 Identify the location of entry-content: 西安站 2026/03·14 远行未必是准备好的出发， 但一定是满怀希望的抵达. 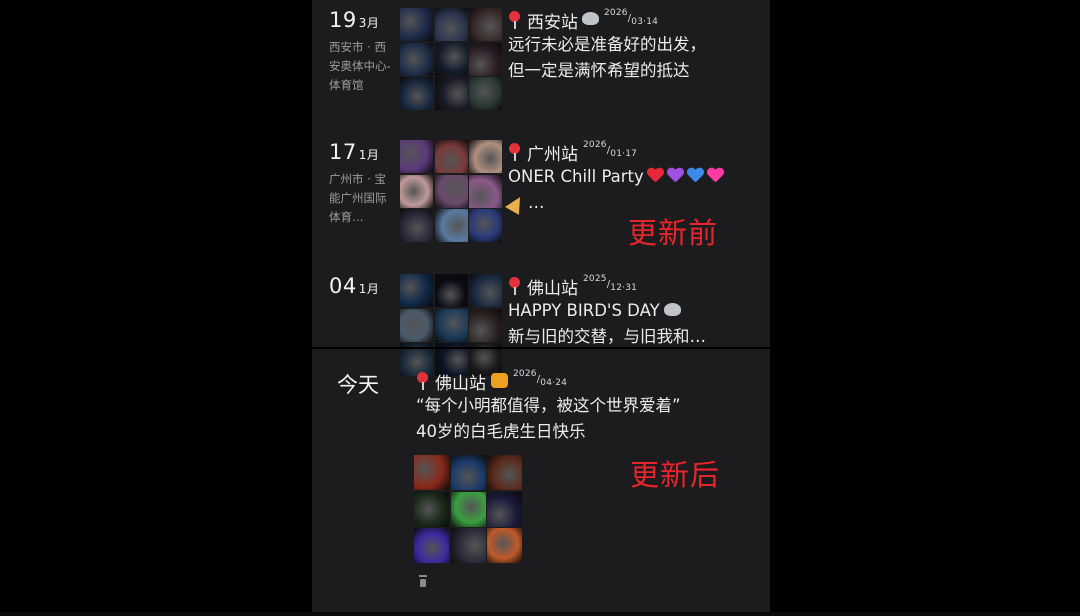
(633, 46).